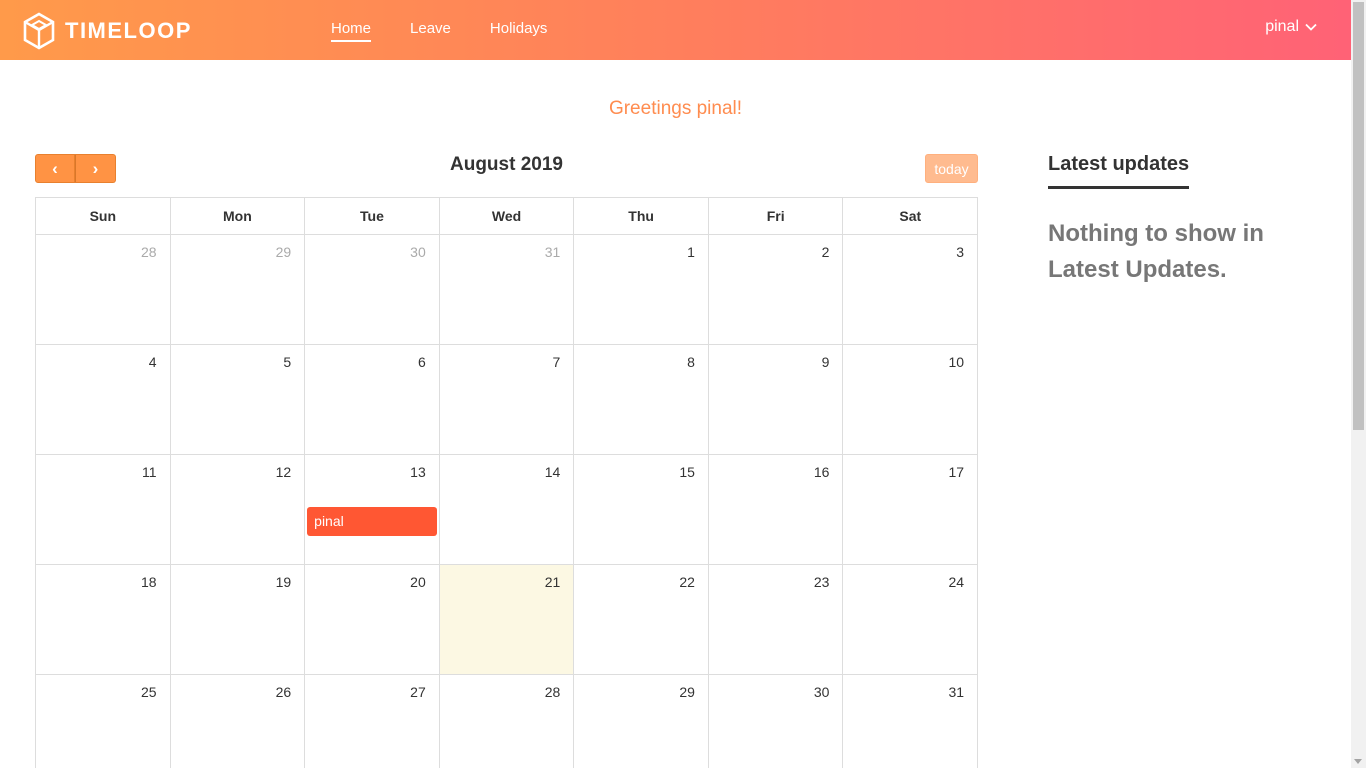 This screenshot has width=1366, height=768. I want to click on day-number: 16, so click(822, 472).